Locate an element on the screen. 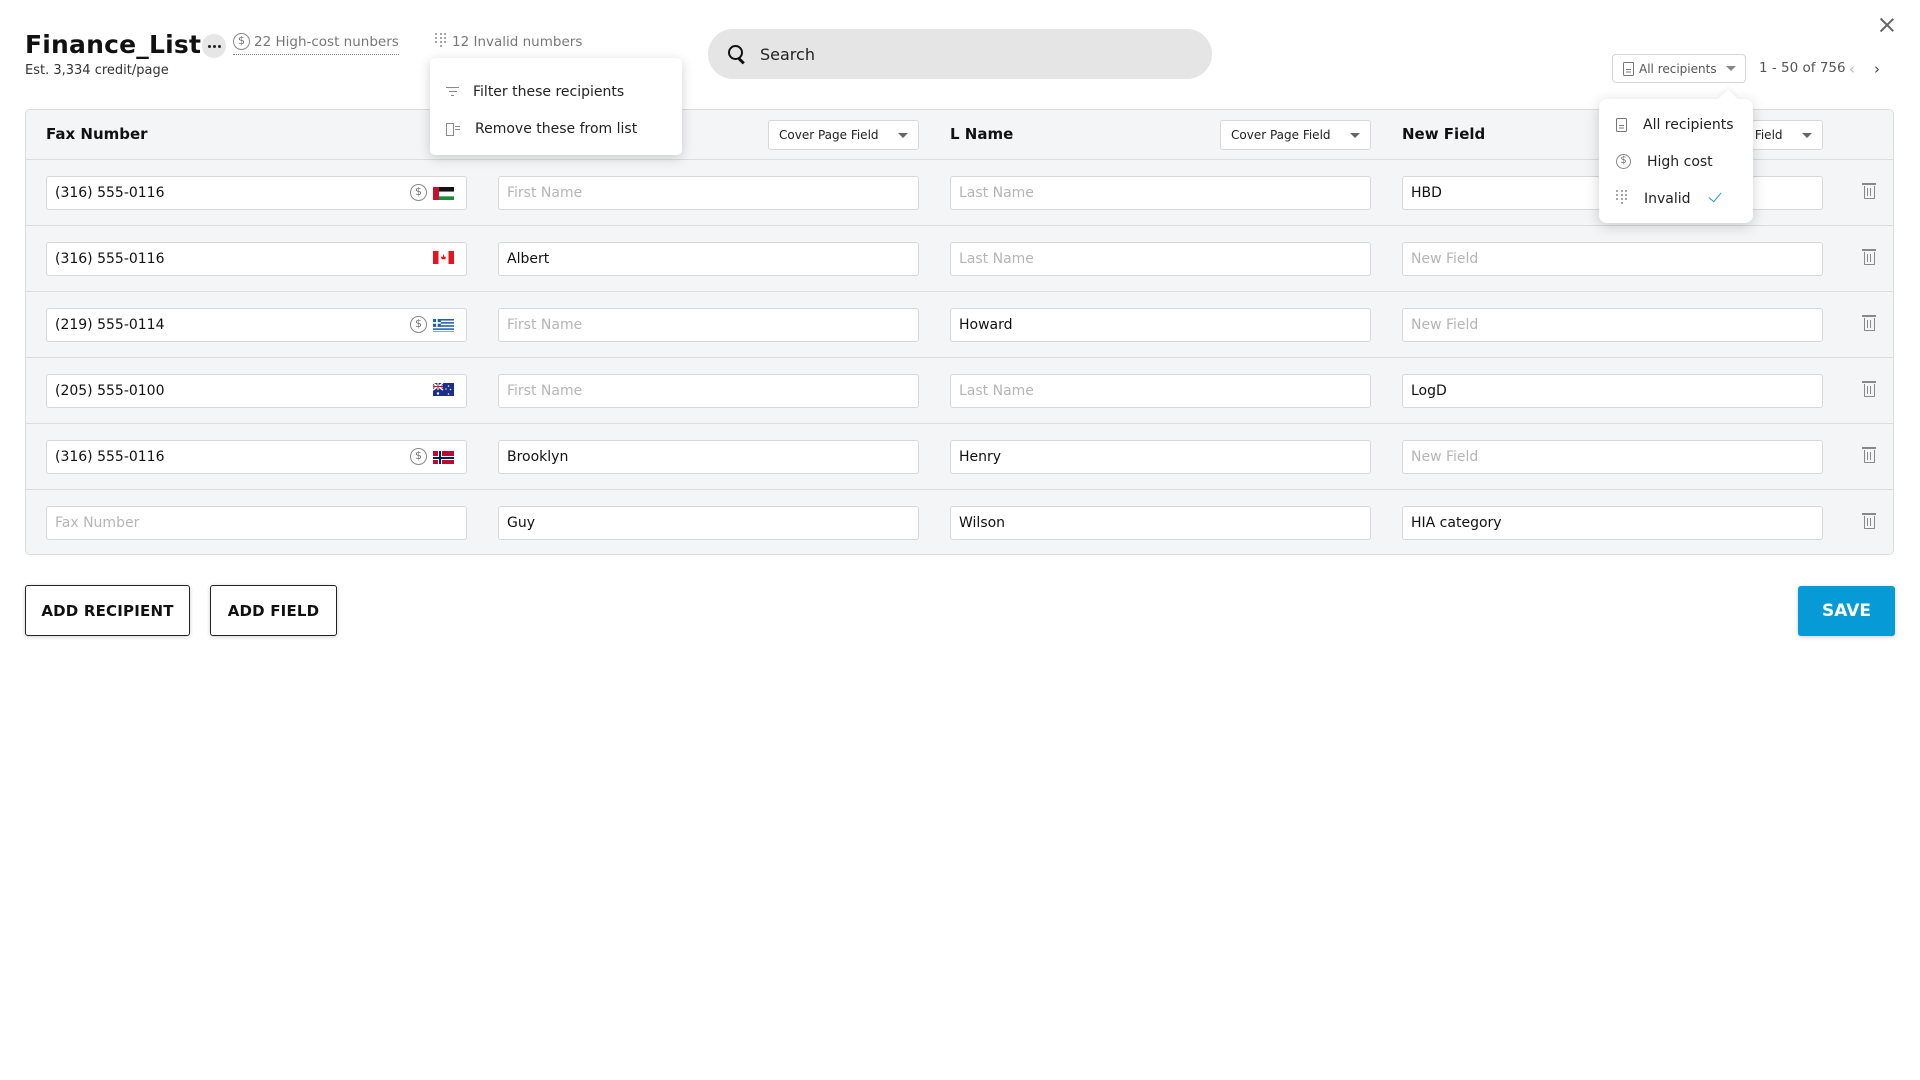  column-type-select-last-name: Cover Page Field is located at coordinates (1295, 135).